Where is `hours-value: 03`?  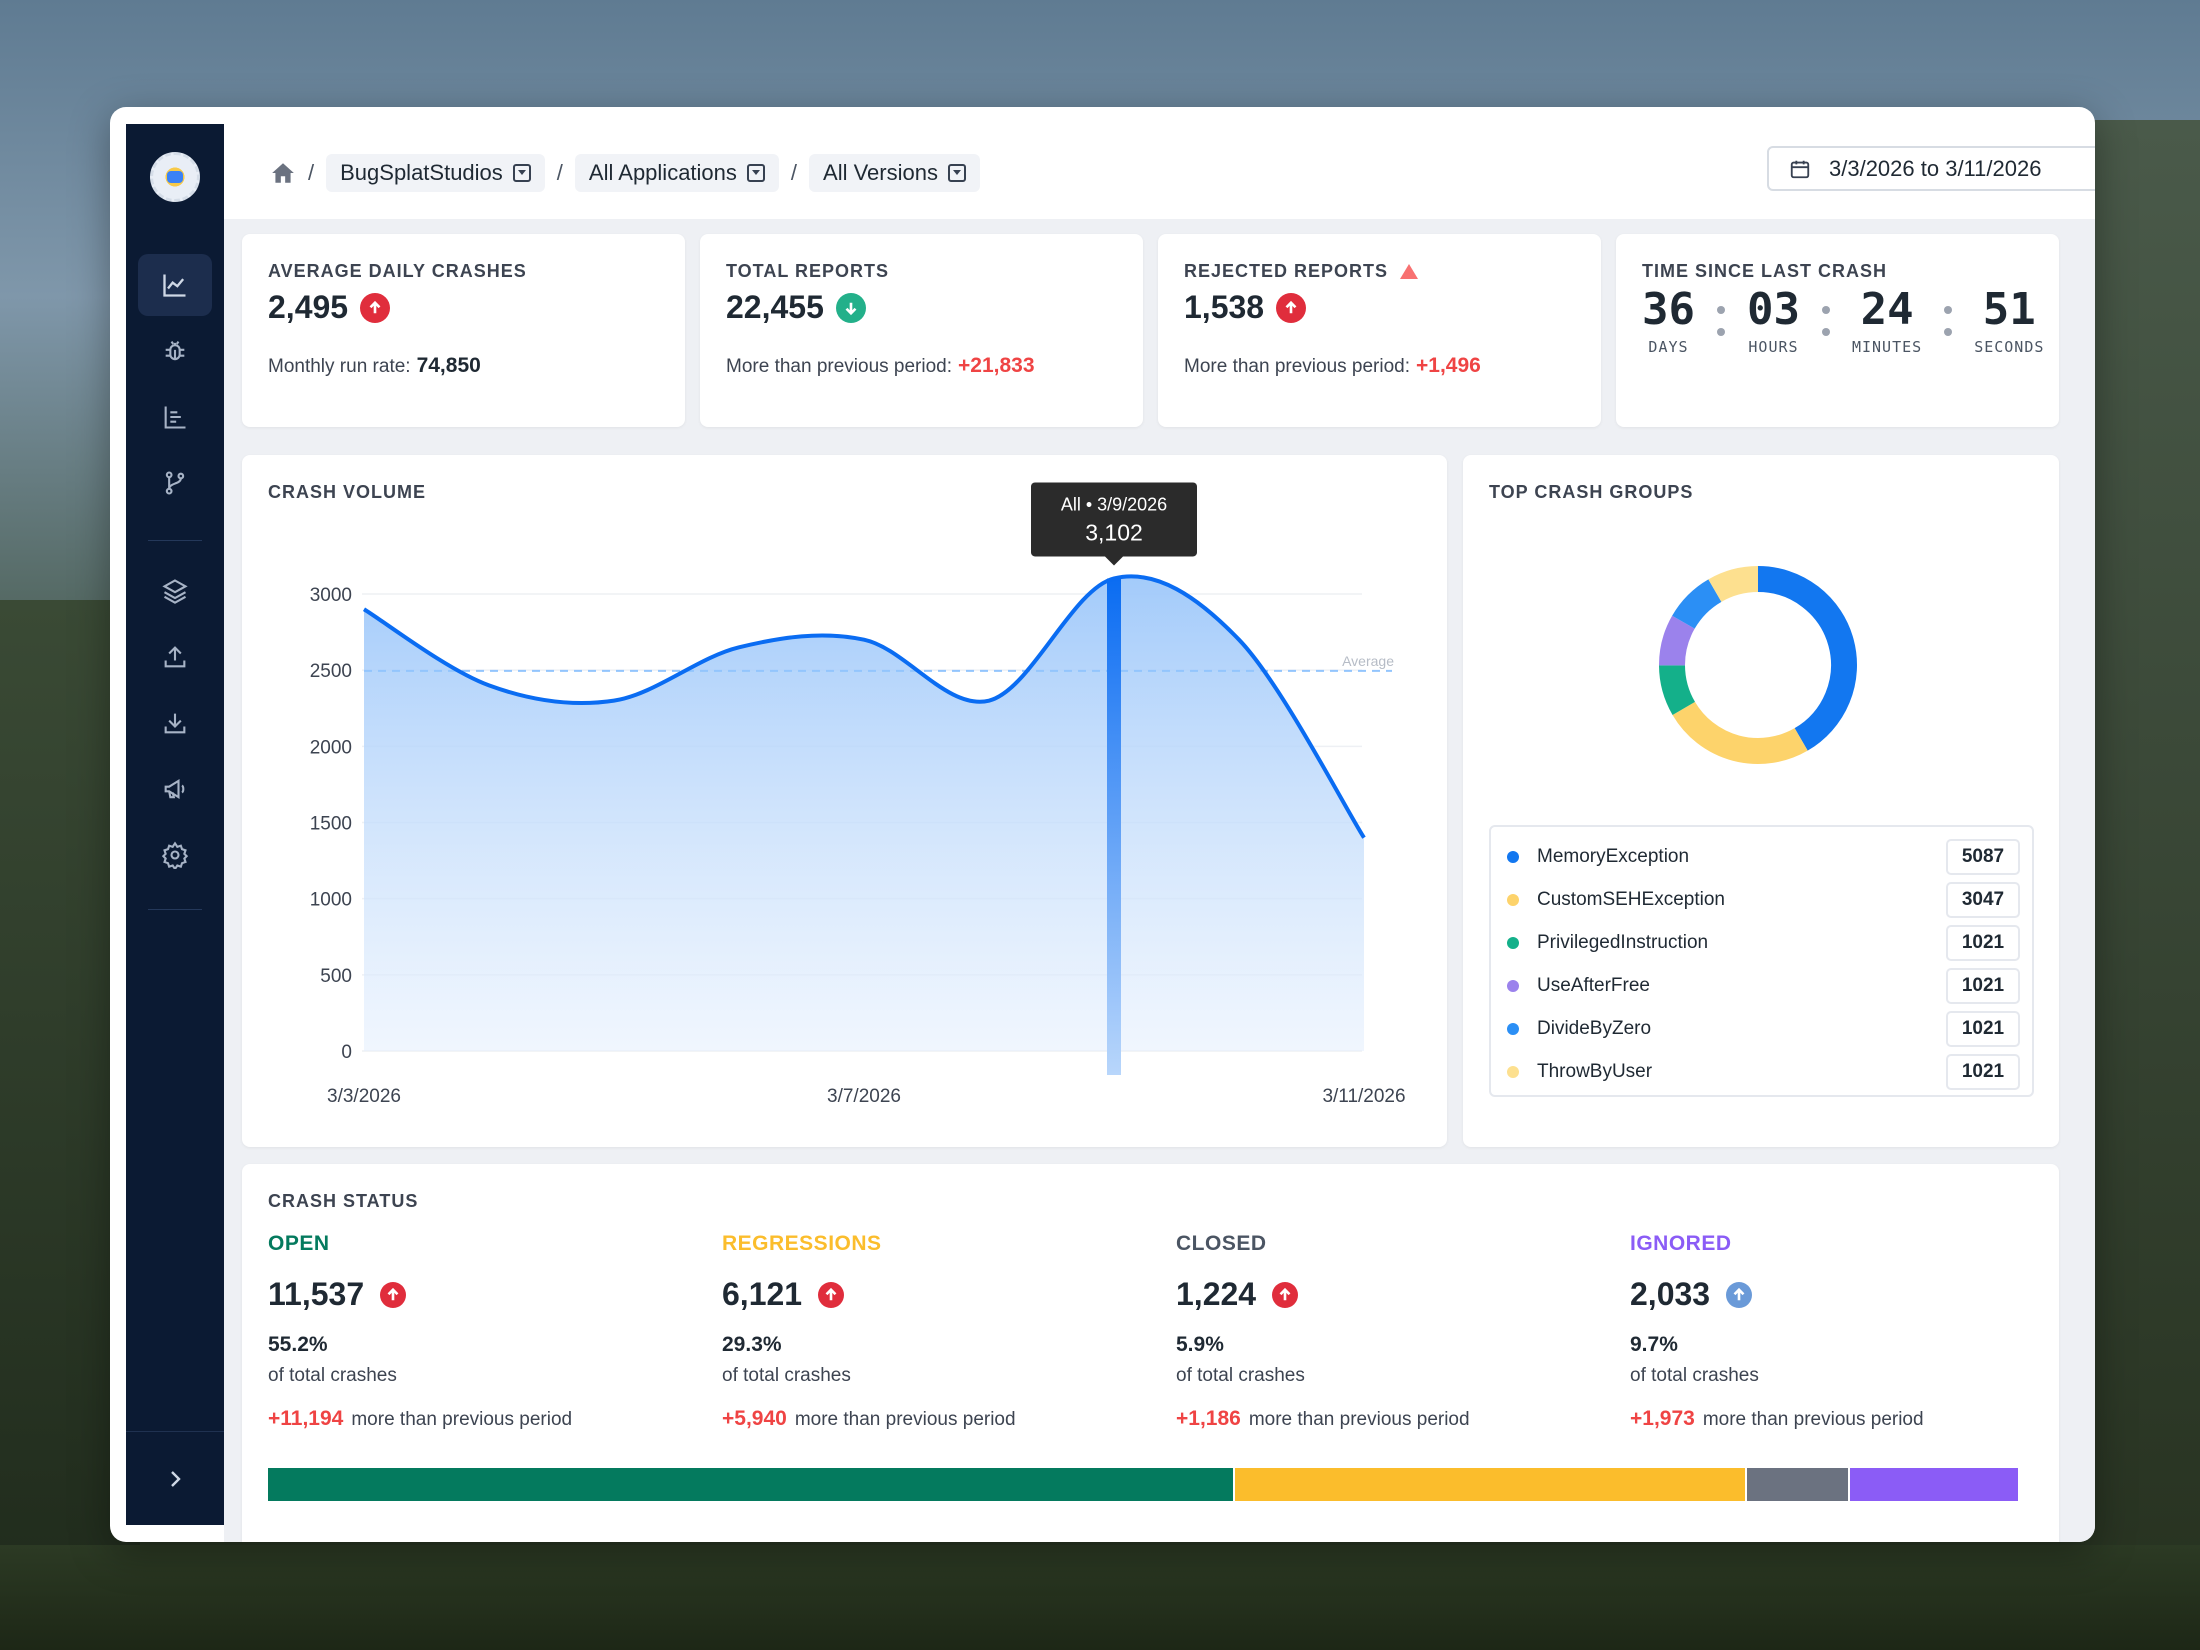 hours-value: 03 is located at coordinates (1773, 309).